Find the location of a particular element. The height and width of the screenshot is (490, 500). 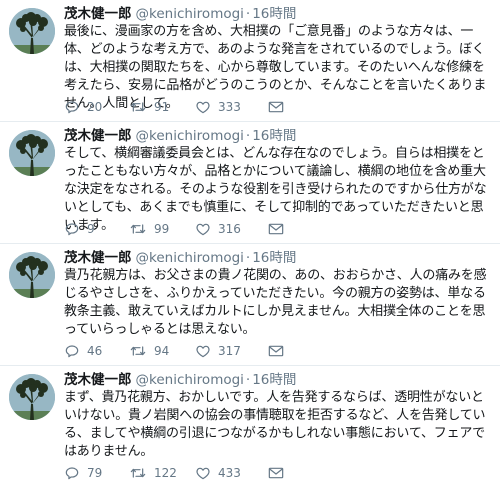

retweet-count: 122 is located at coordinates (165, 473).